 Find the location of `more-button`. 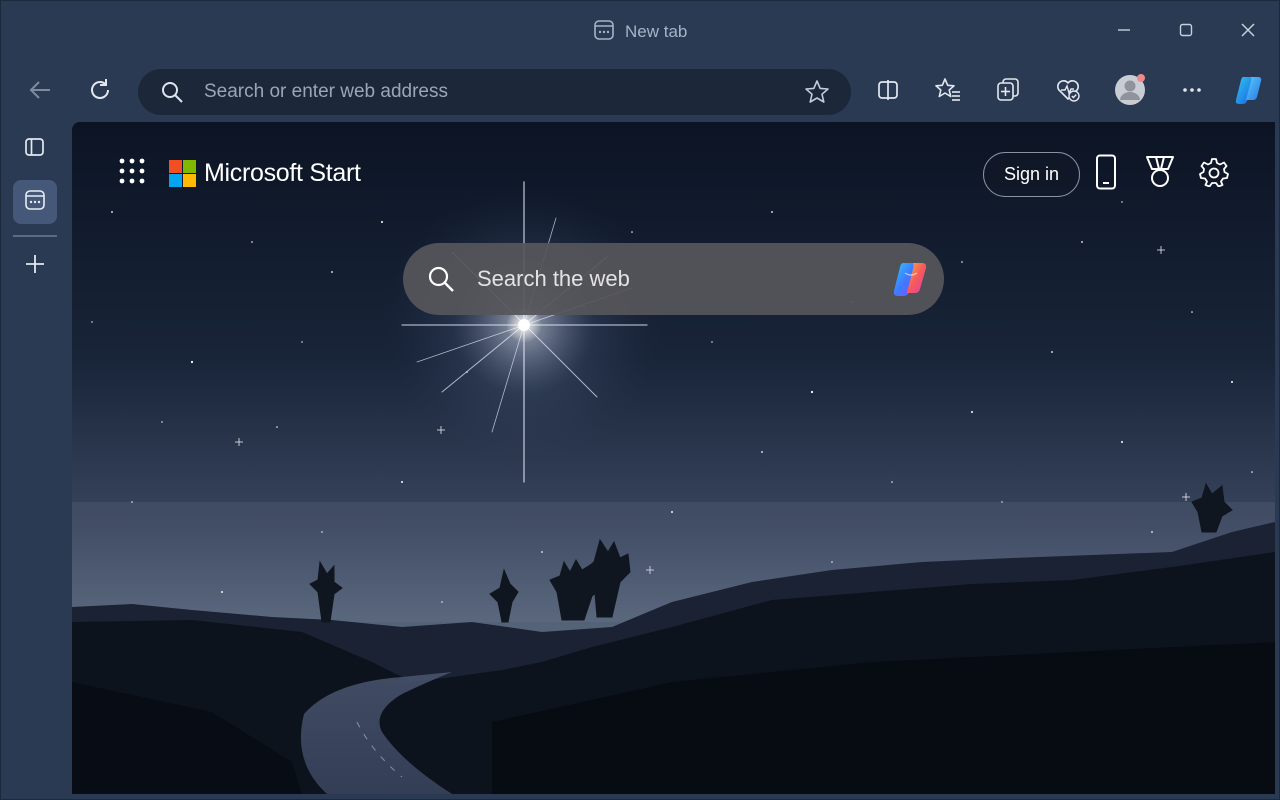

more-button is located at coordinates (1192, 92).